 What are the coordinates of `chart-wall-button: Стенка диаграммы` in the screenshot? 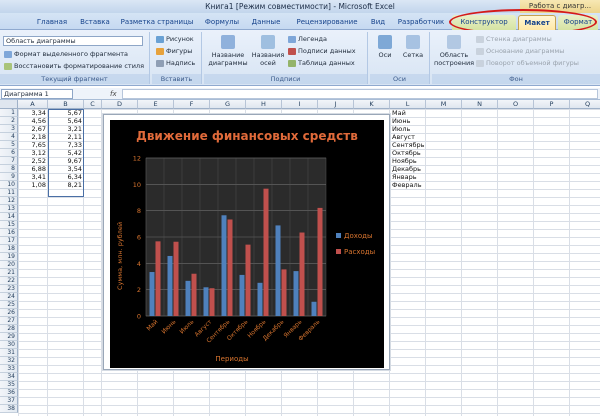 It's located at (514, 39).